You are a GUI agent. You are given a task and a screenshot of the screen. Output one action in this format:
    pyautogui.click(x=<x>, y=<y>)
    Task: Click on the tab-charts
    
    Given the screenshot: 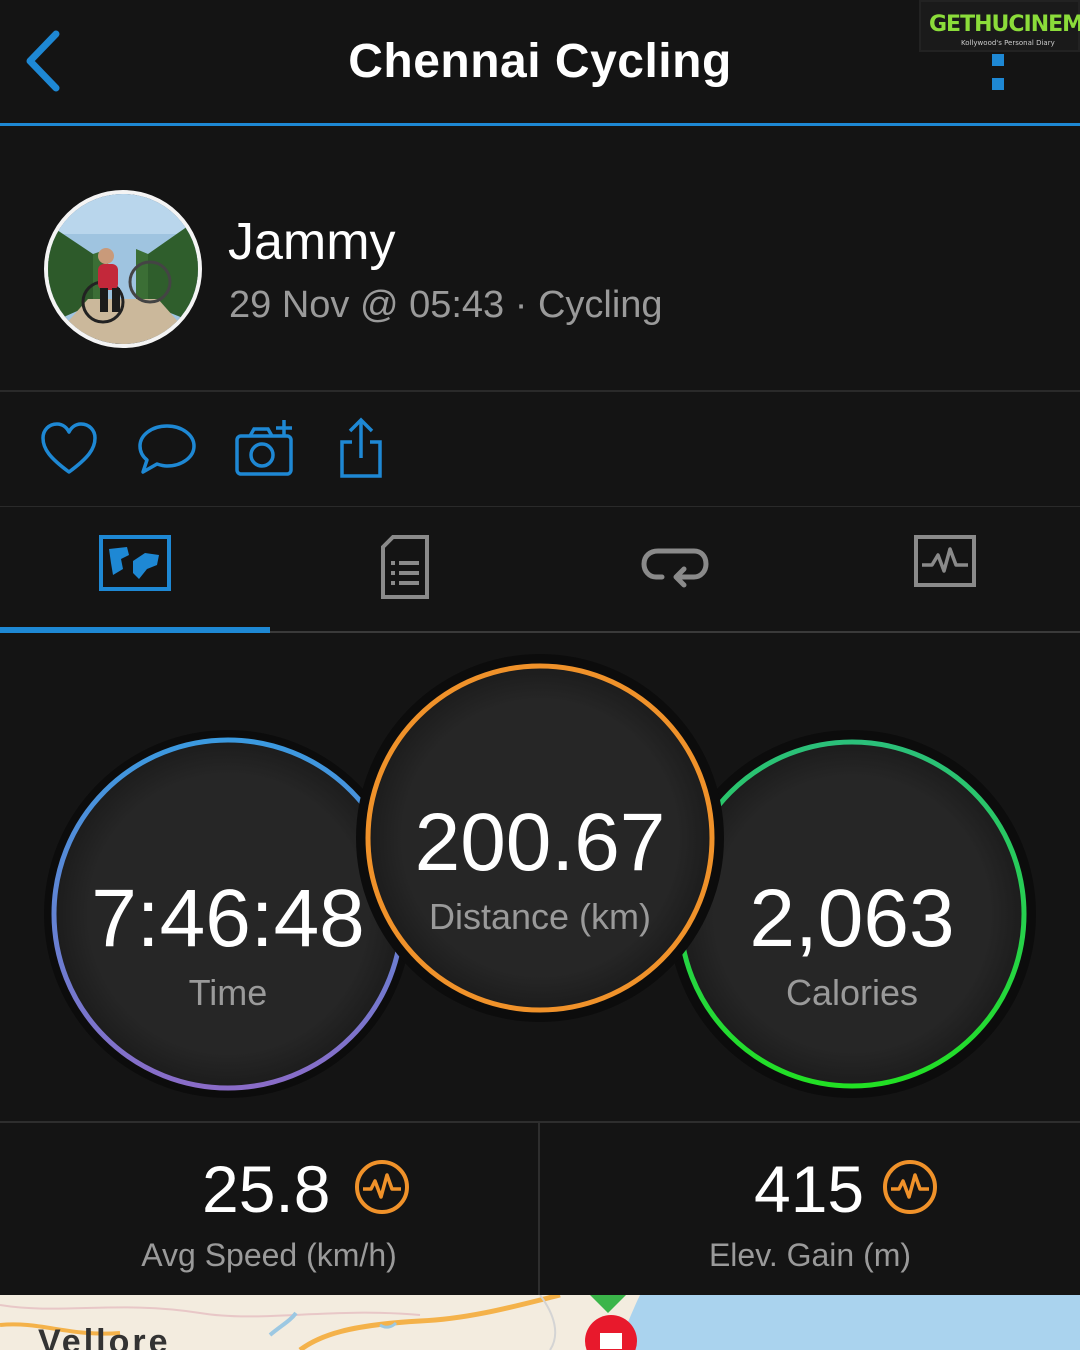 What is the action you would take?
    pyautogui.click(x=945, y=570)
    